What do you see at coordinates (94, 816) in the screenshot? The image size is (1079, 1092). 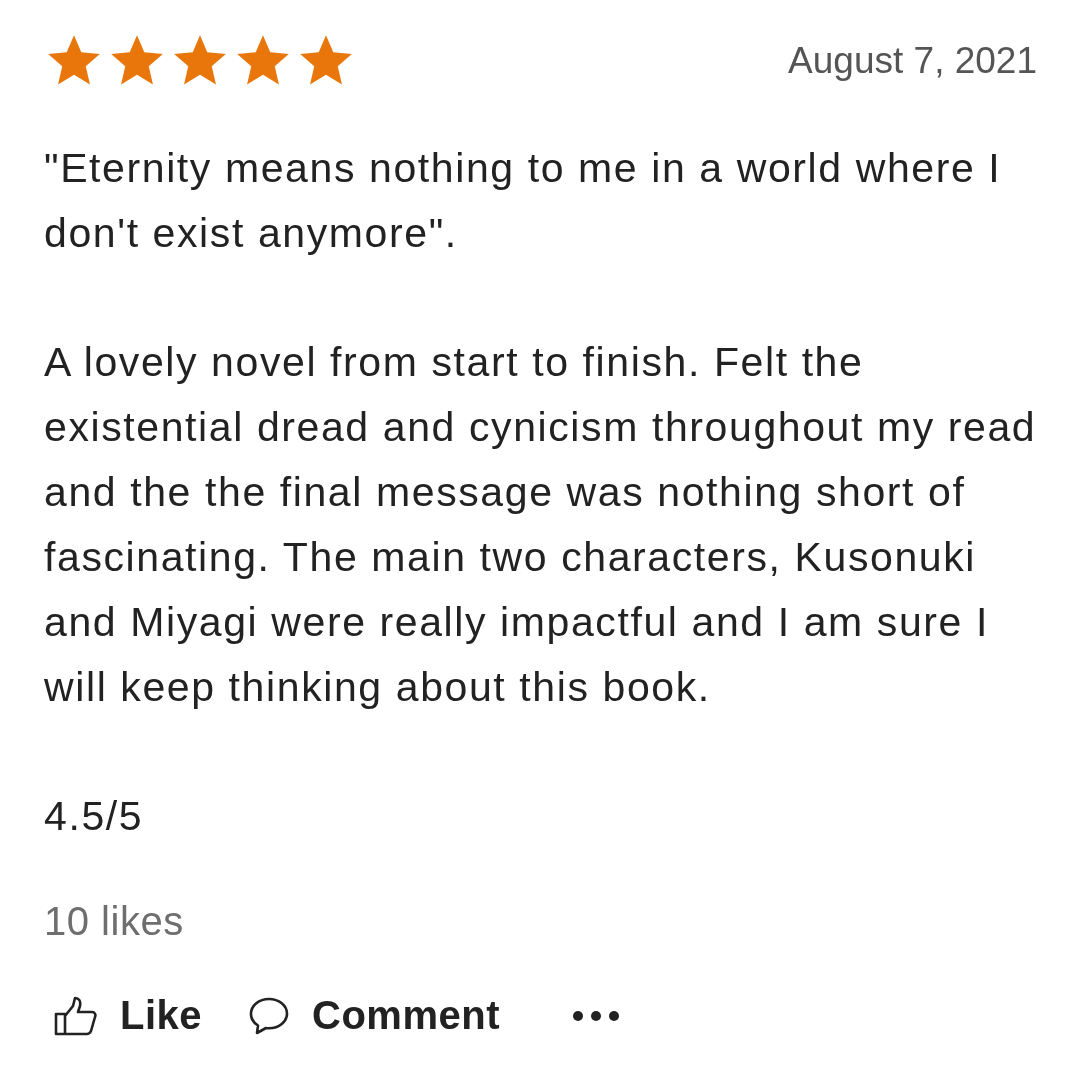 I see `review-paragraph: 4.5/5` at bounding box center [94, 816].